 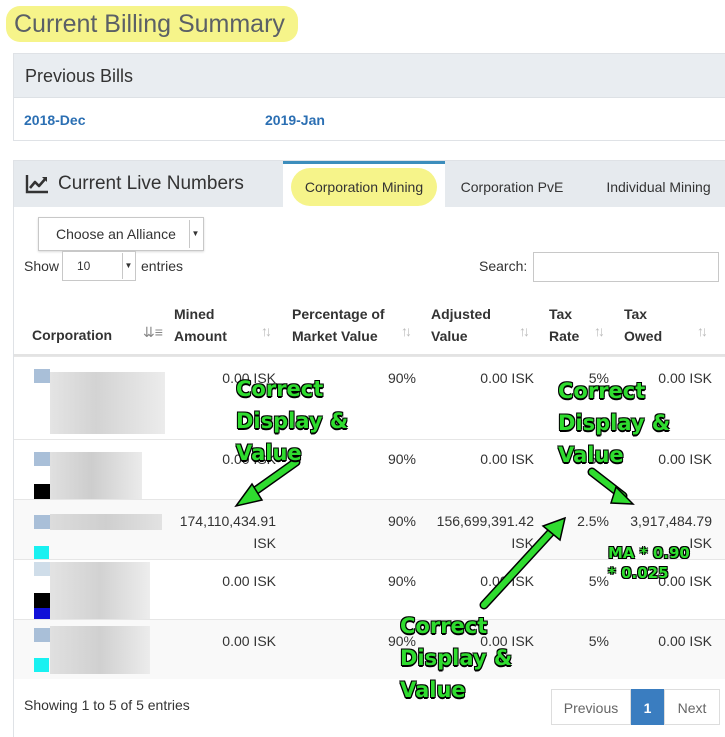 I want to click on cell-adjusted: 156,699,391.42 ISK, so click(x=485, y=532).